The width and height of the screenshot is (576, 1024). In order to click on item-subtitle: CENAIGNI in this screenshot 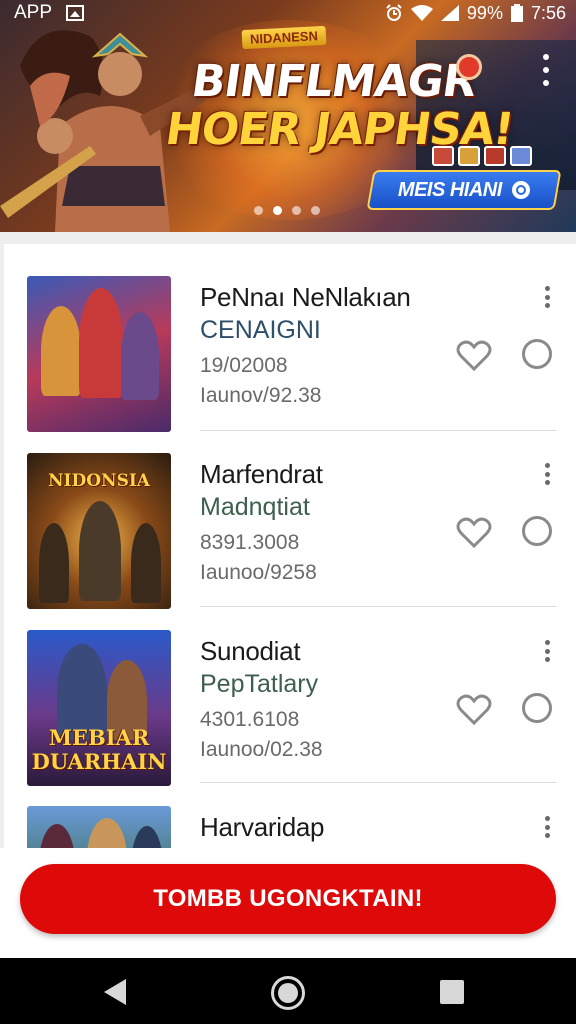, I will do `click(260, 330)`.